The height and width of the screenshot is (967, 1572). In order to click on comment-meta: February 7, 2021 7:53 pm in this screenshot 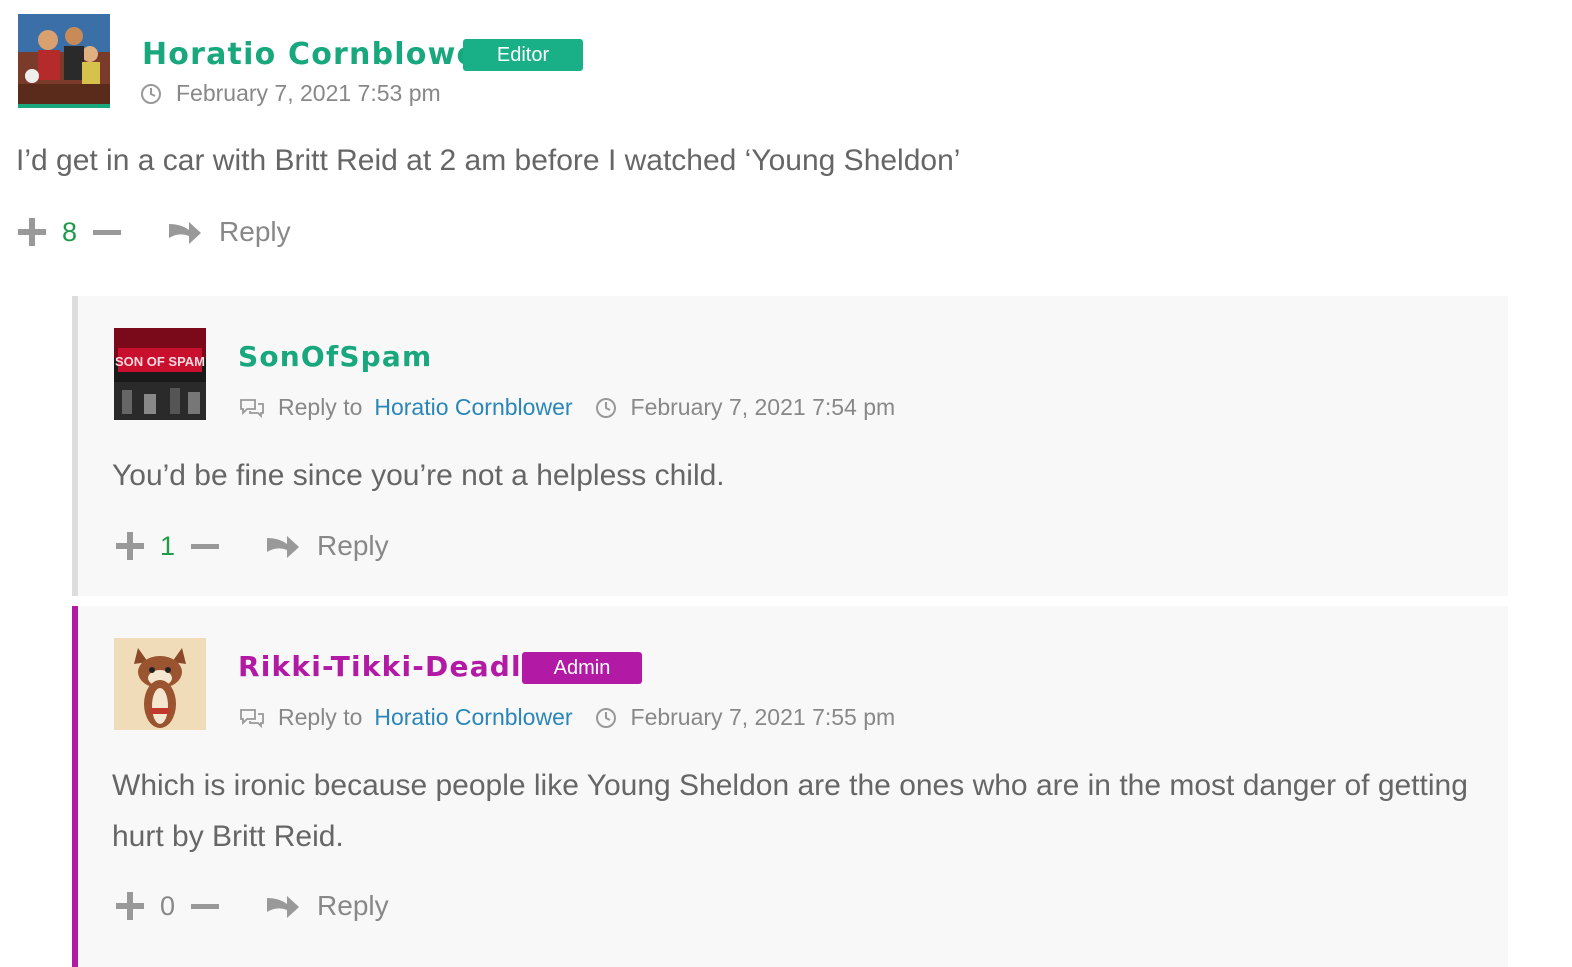, I will do `click(290, 93)`.